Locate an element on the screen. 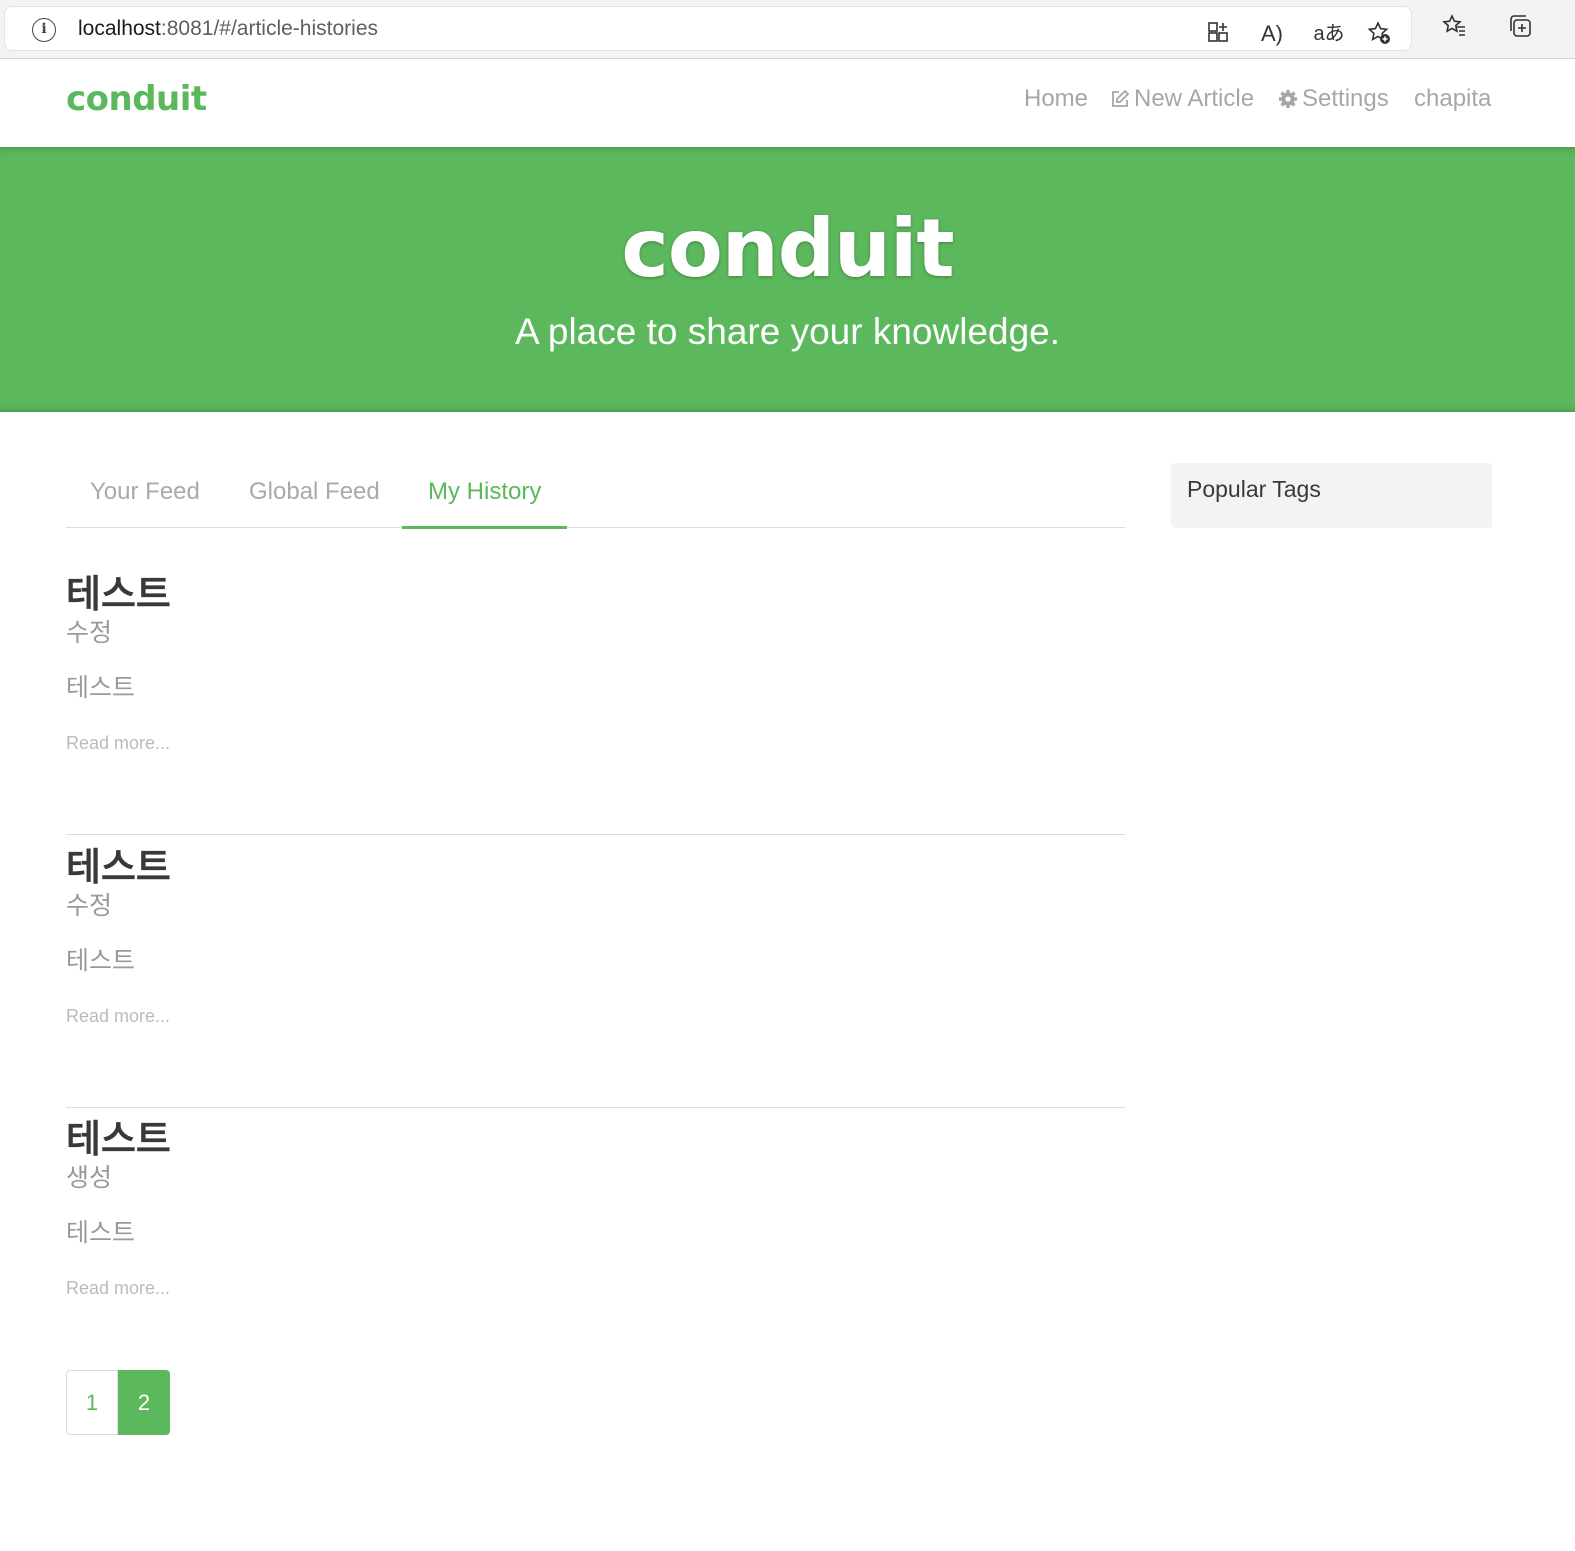  tab-my-history: My History is located at coordinates (485, 503).